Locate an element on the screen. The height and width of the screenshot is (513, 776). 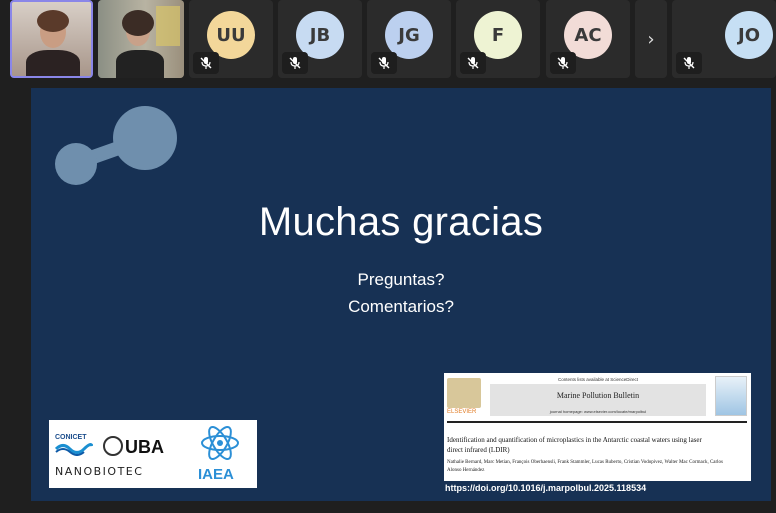
publisher-name: ELSEVIER is located at coordinates (462, 412).